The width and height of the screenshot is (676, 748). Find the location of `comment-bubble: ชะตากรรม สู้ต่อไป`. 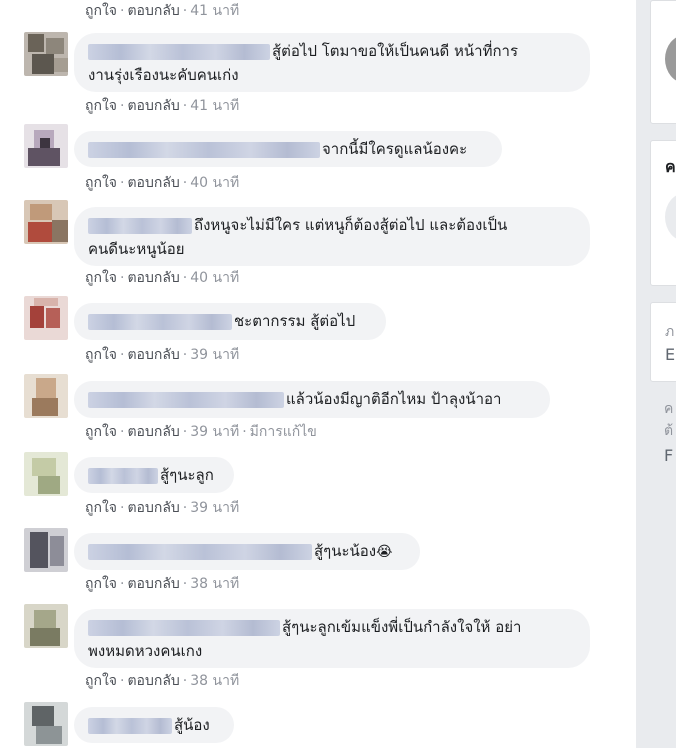

comment-bubble: ชะตากรรม สู้ต่อไป is located at coordinates (230, 321).